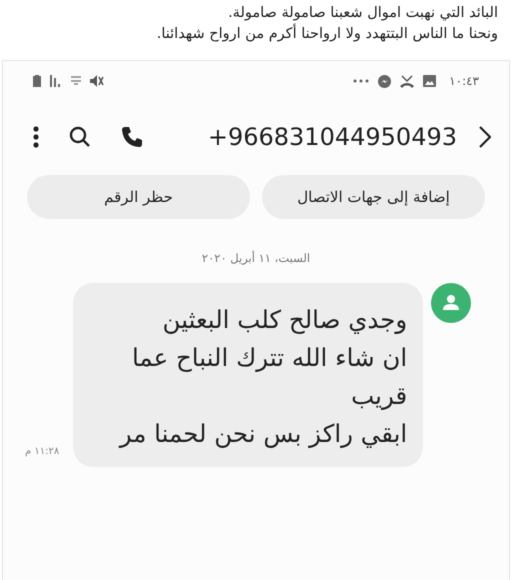  What do you see at coordinates (269, 358) in the screenshot?
I see `message-text: ان شاء الله تترك النباح عما` at bounding box center [269, 358].